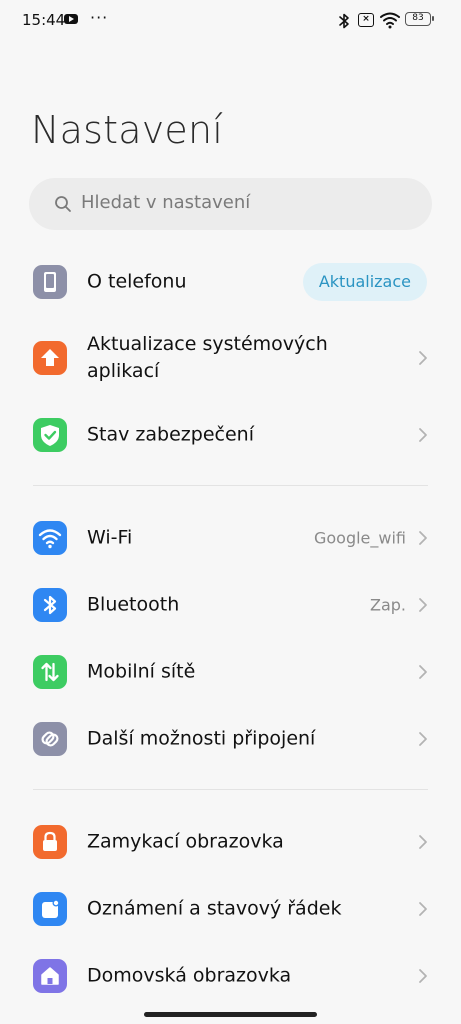  I want to click on more-notifications-icon: ···, so click(99, 17).